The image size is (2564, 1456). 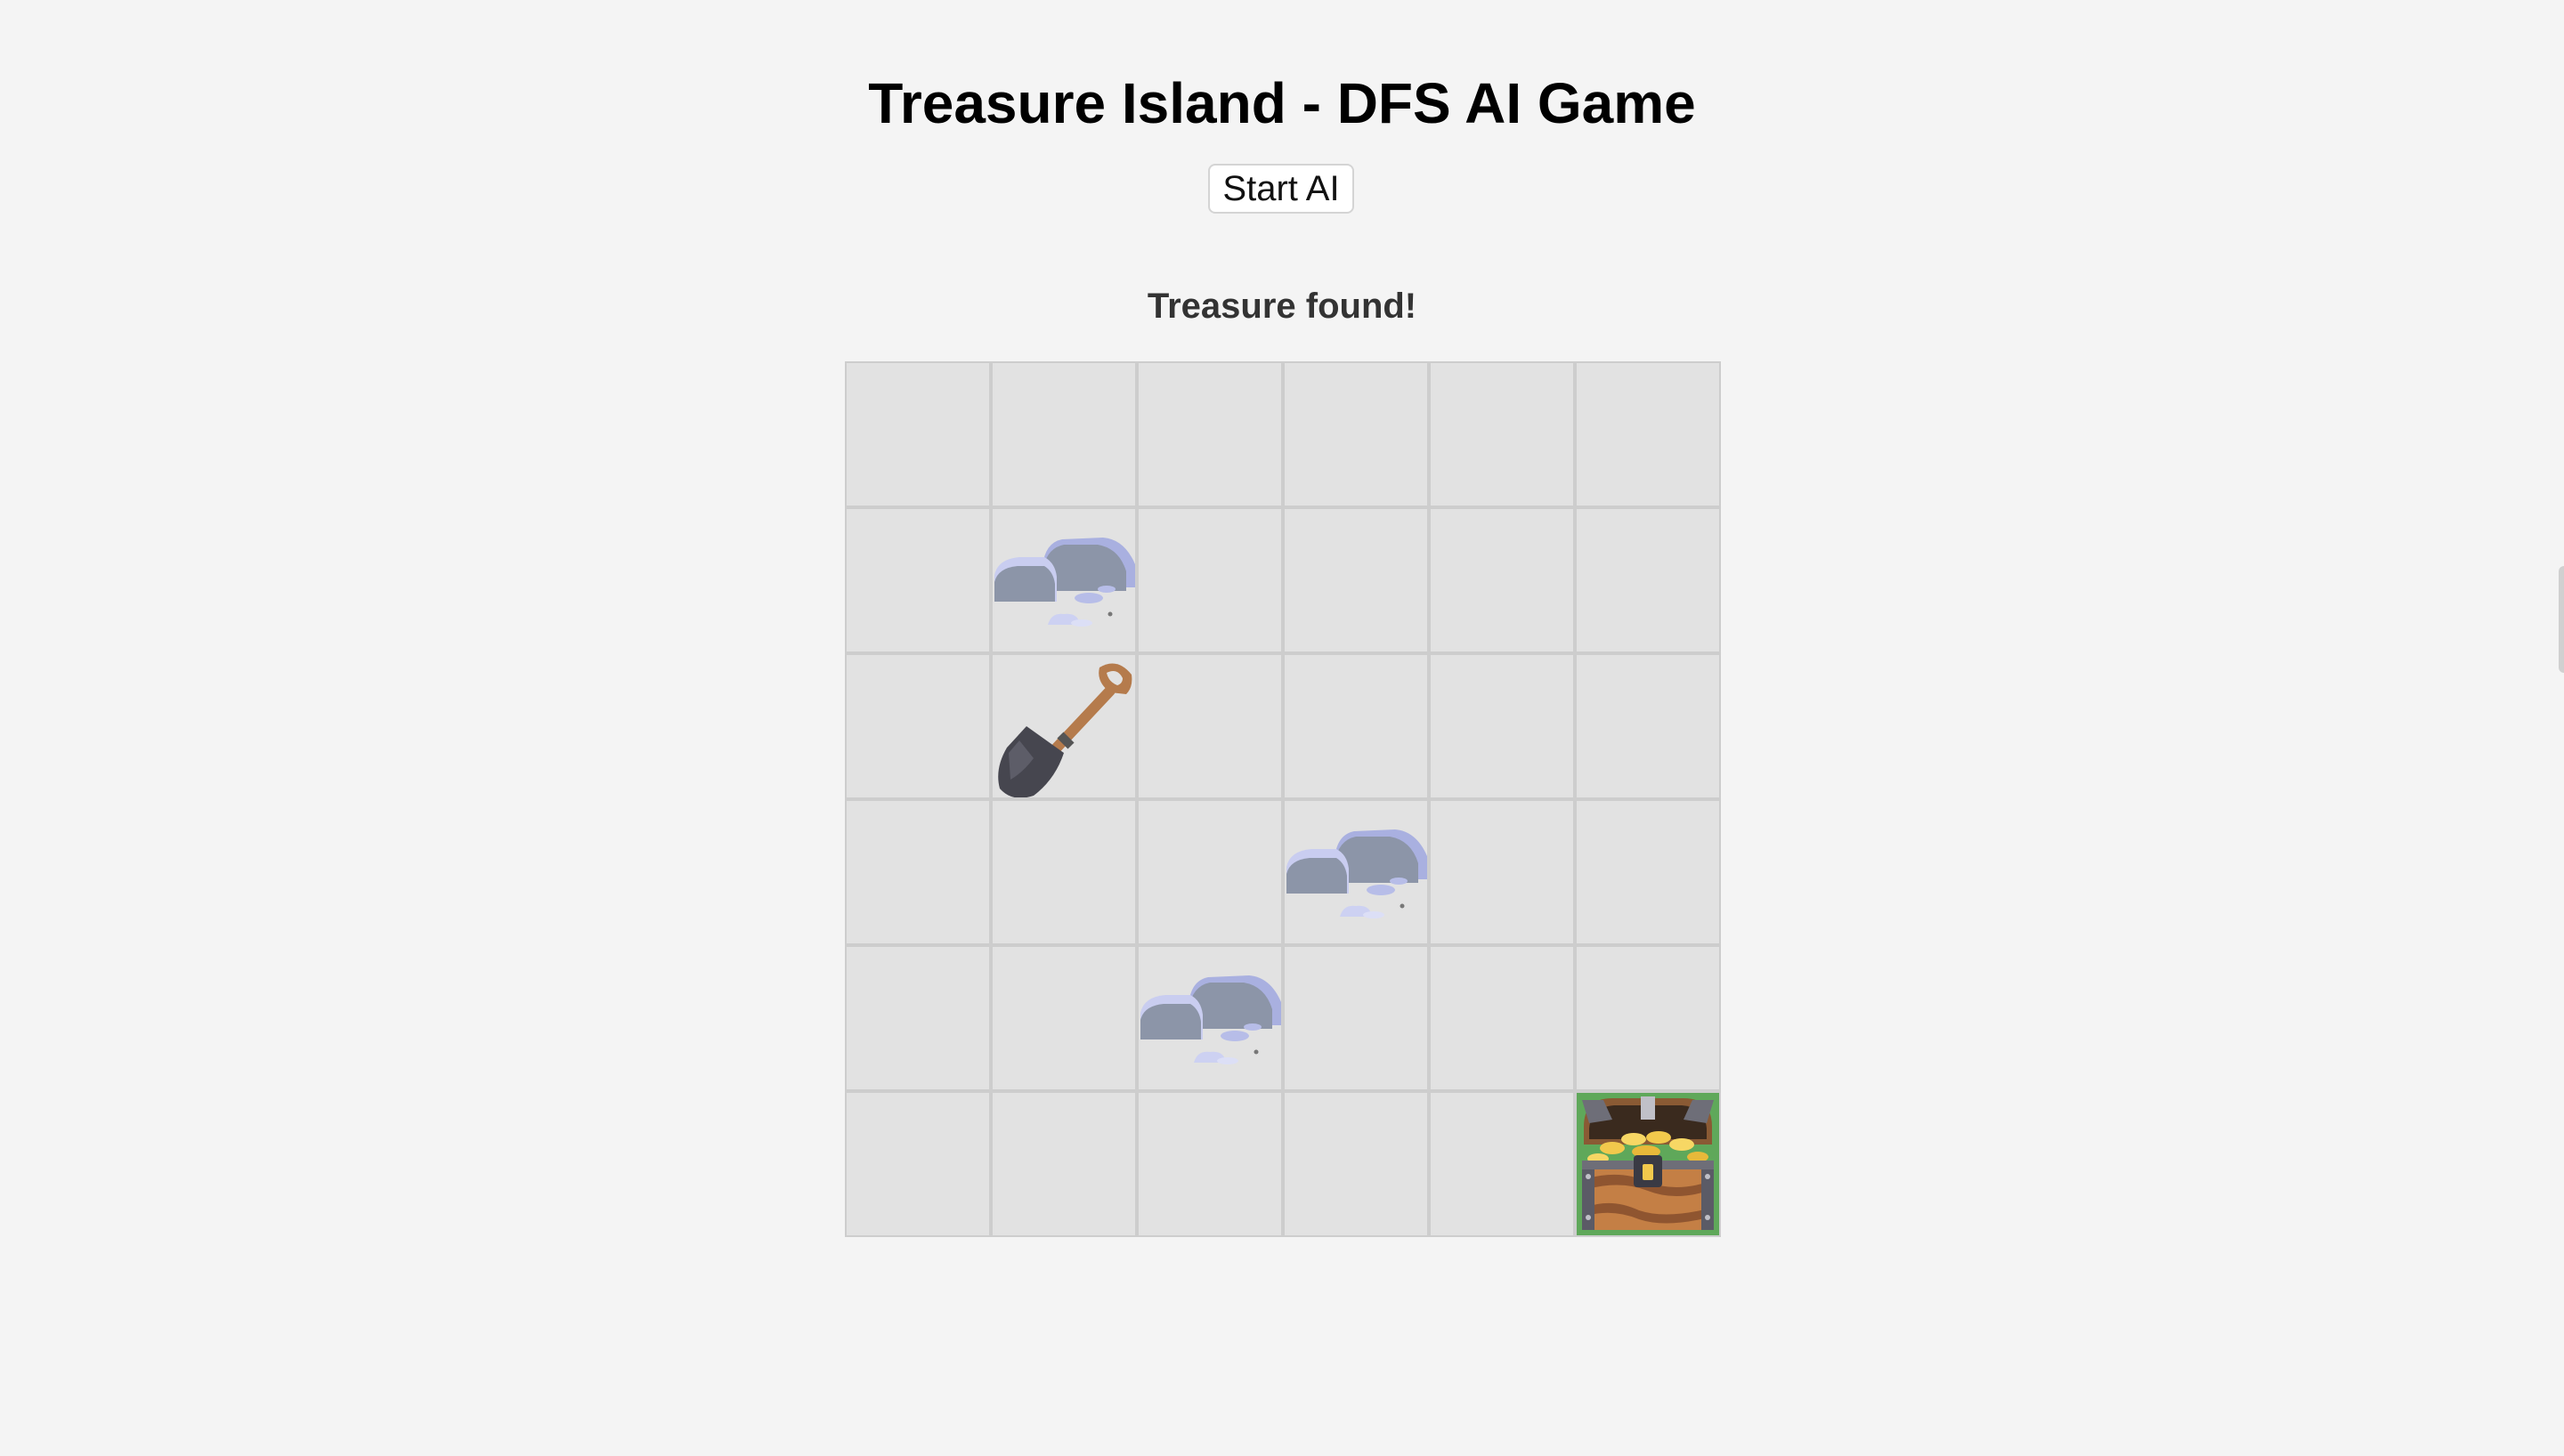 What do you see at coordinates (1064, 1018) in the screenshot?
I see `board-cell-r4-c1` at bounding box center [1064, 1018].